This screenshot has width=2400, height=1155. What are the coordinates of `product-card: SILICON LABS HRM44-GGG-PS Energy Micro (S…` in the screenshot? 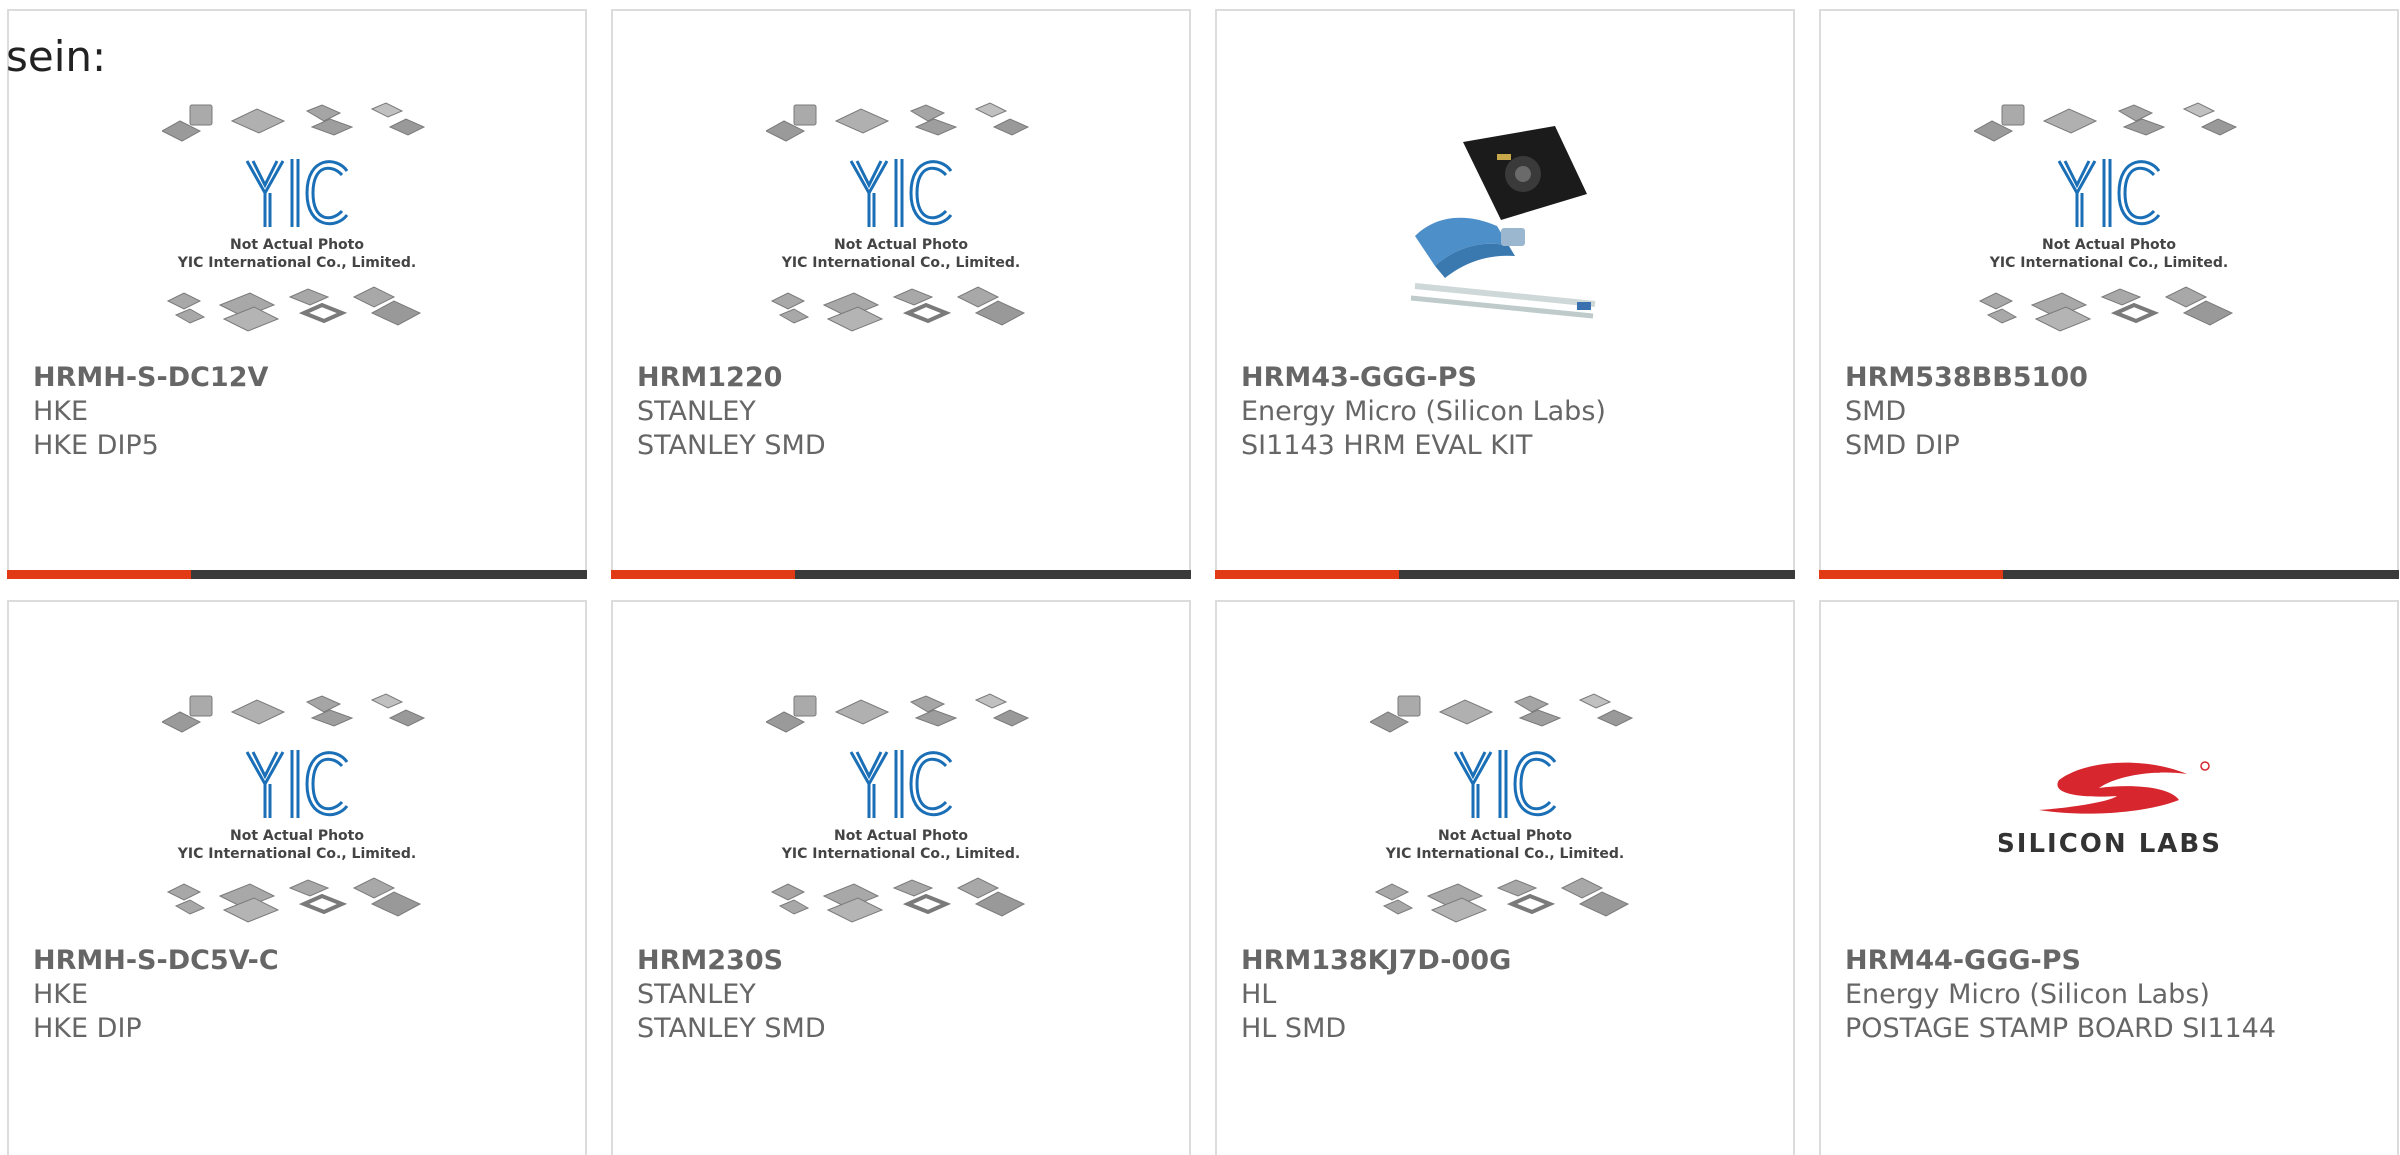 It's located at (2109, 877).